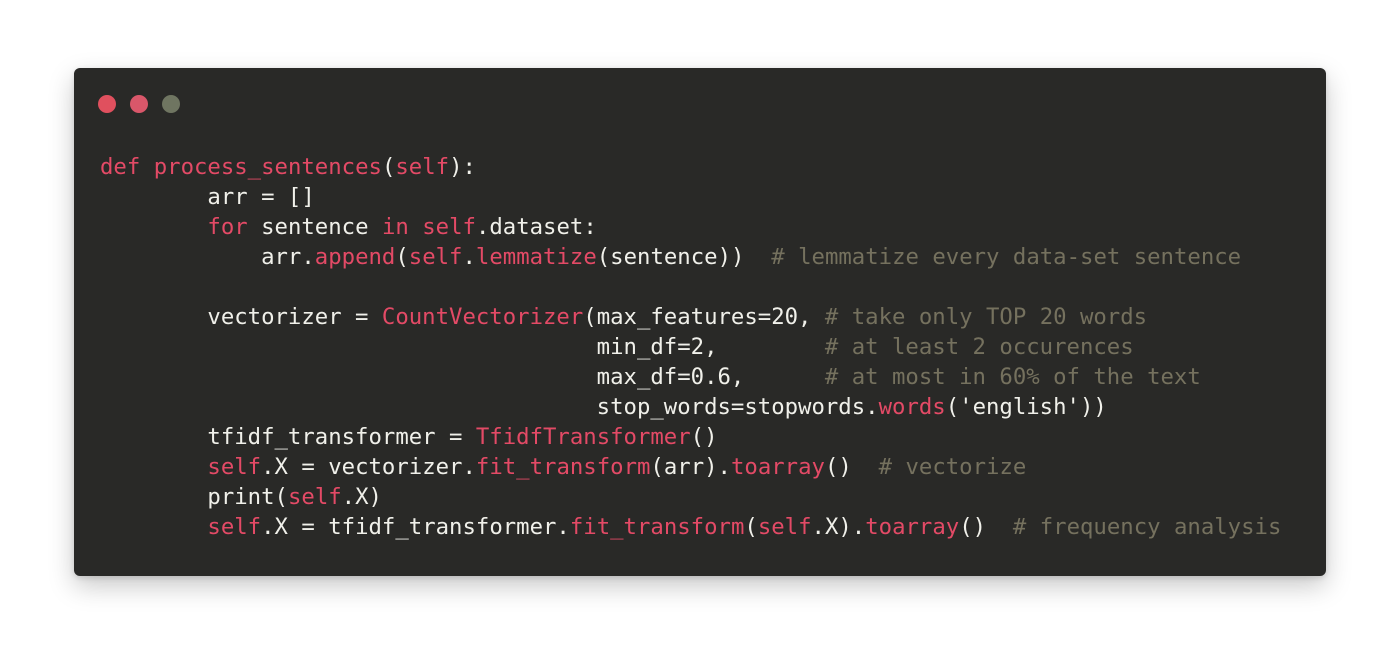  What do you see at coordinates (120, 167) in the screenshot?
I see `code-keyword: def` at bounding box center [120, 167].